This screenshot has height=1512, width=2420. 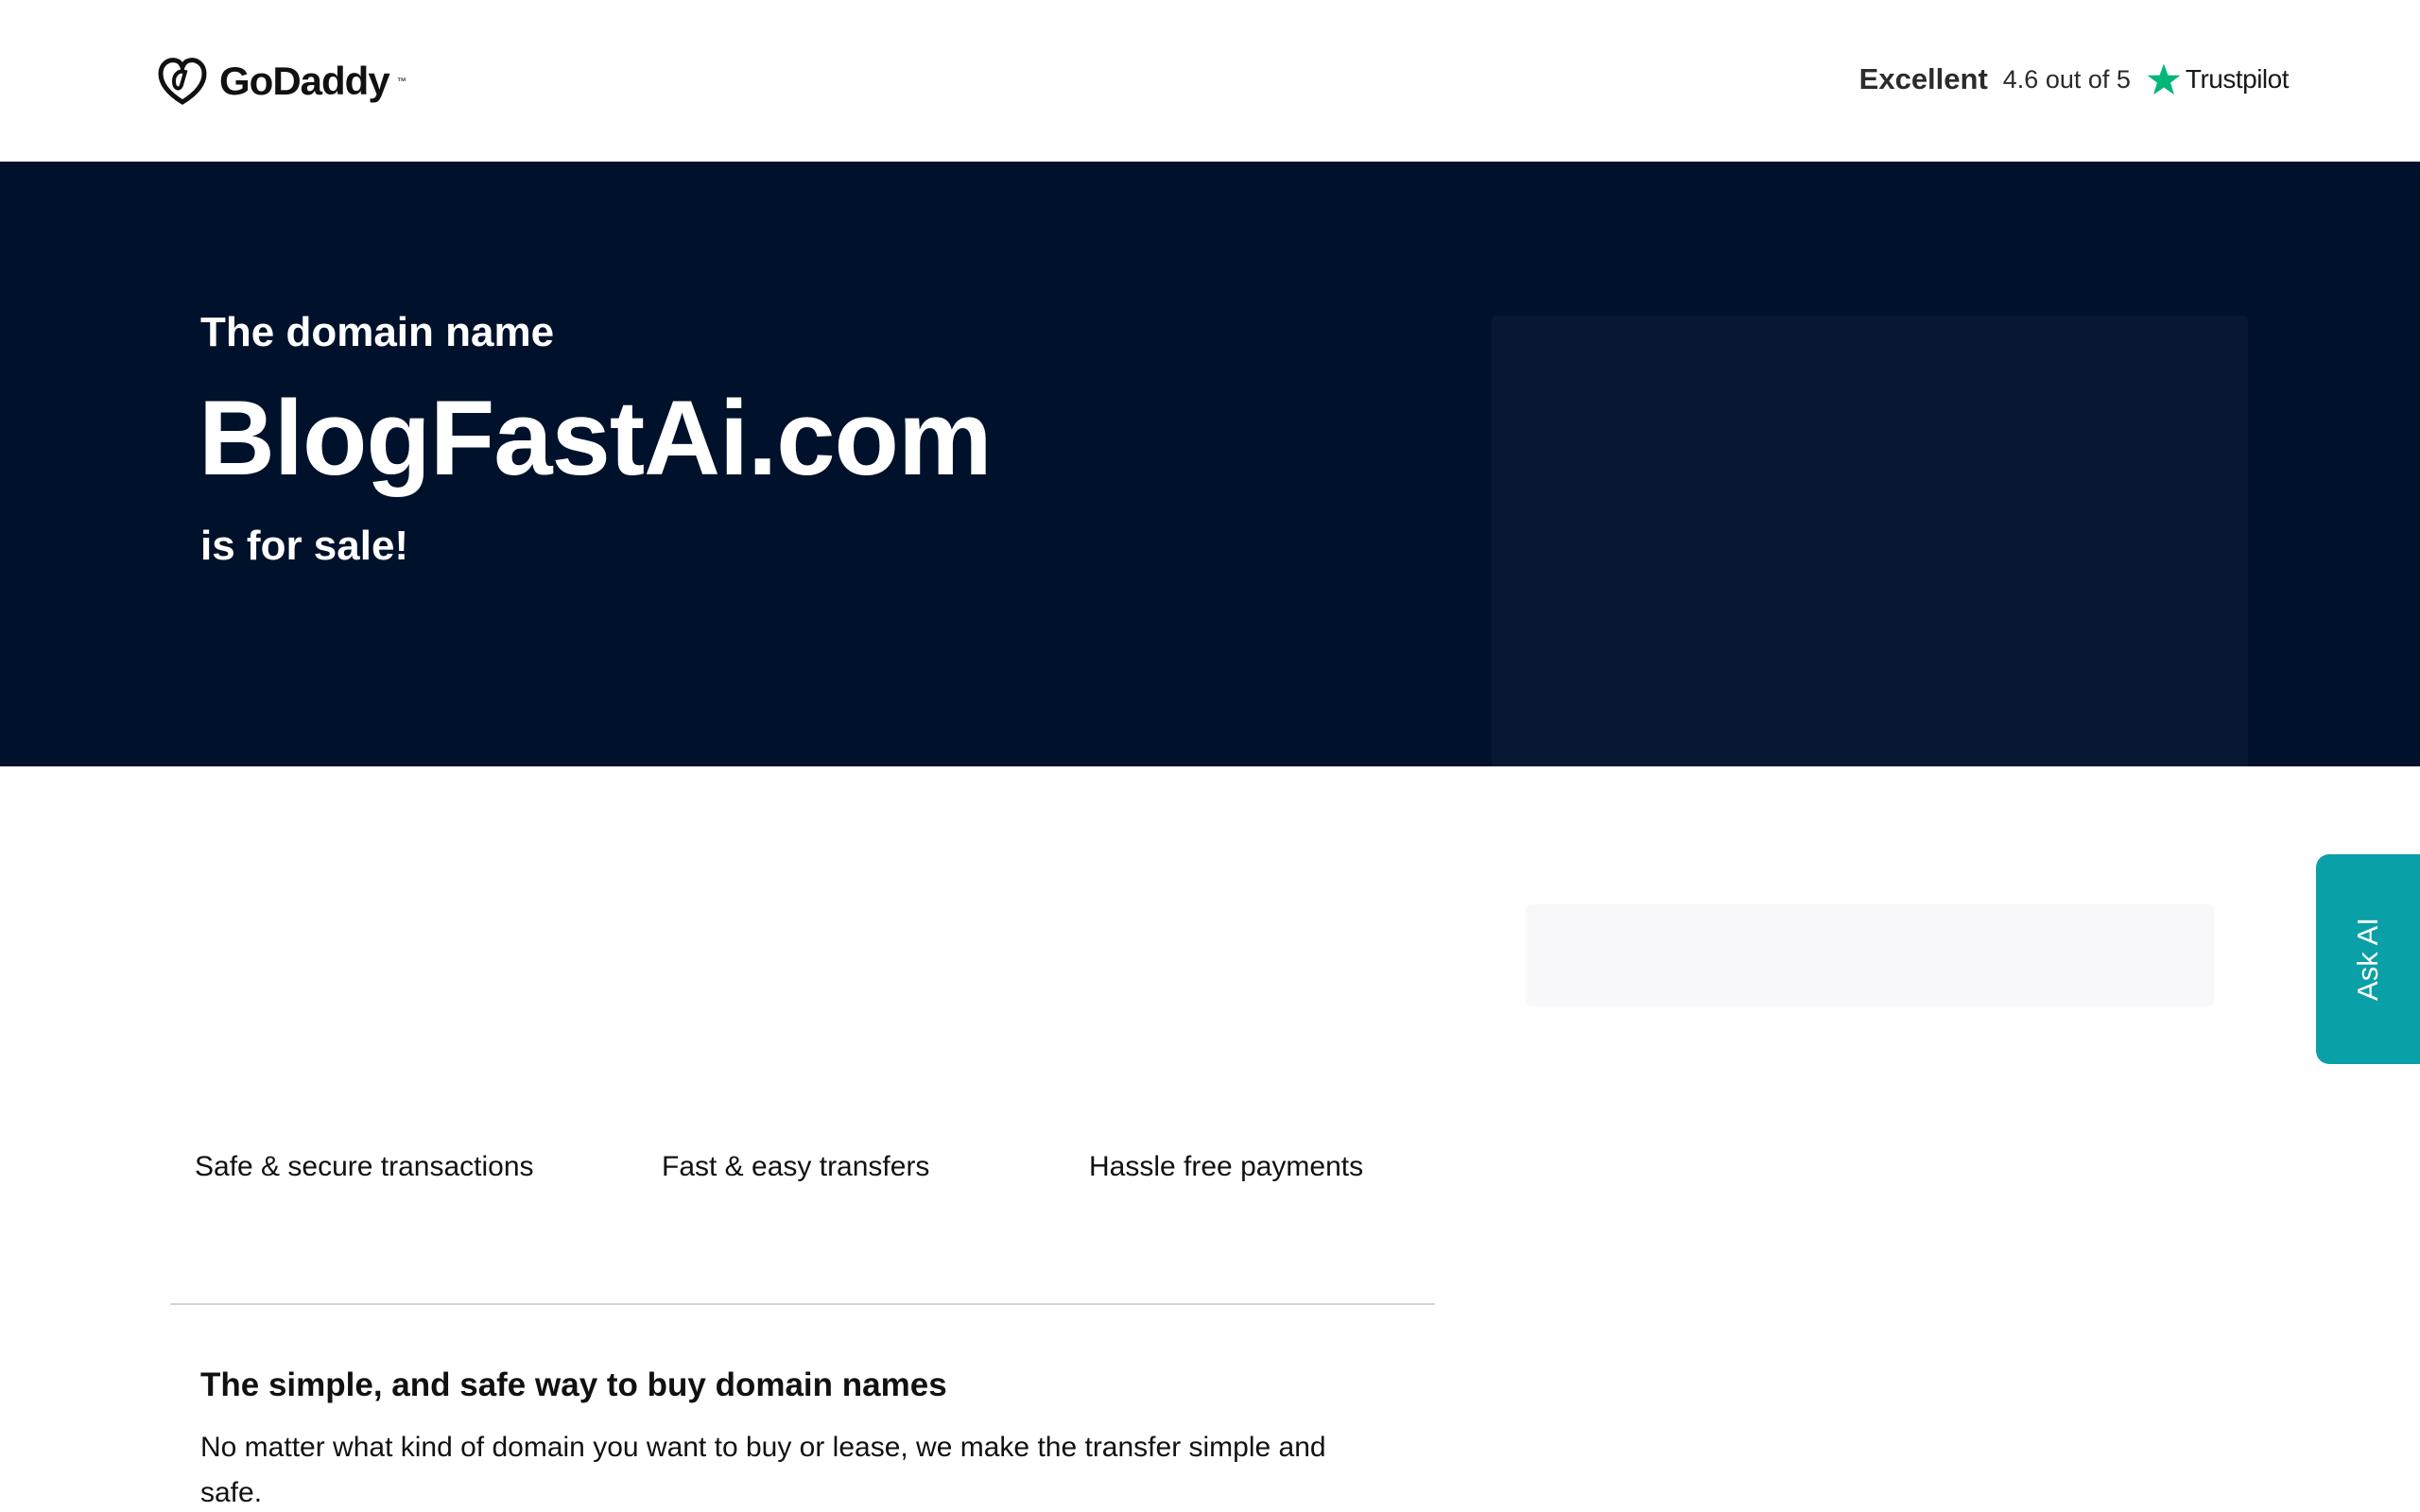 I want to click on godaddy-logo: GoDaddy ™, so click(x=279, y=81).